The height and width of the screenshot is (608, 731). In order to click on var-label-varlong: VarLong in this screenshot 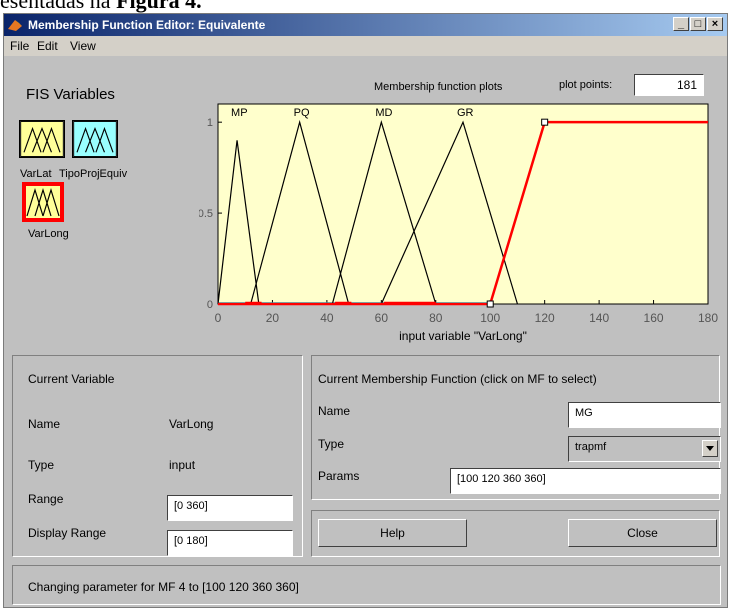, I will do `click(48, 234)`.